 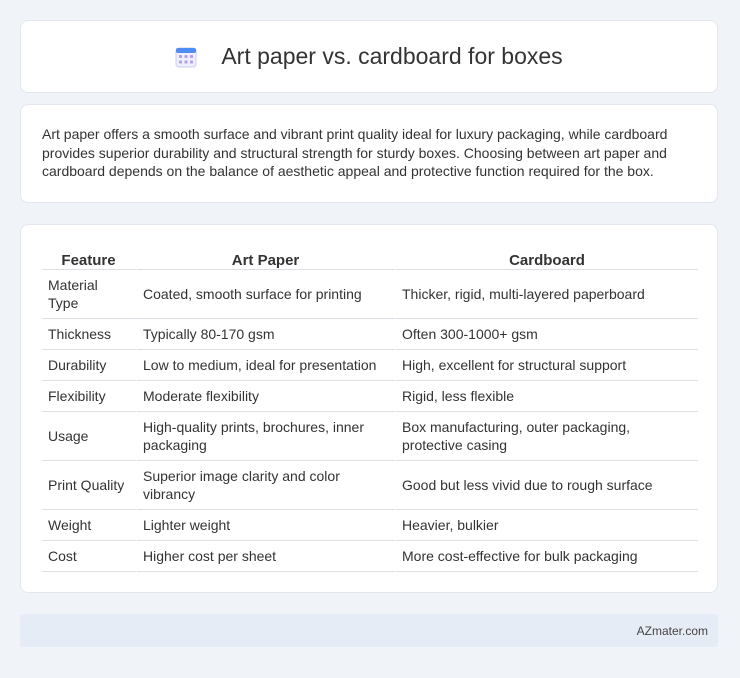 I want to click on footer-bar: AZmater.com, so click(x=369, y=630).